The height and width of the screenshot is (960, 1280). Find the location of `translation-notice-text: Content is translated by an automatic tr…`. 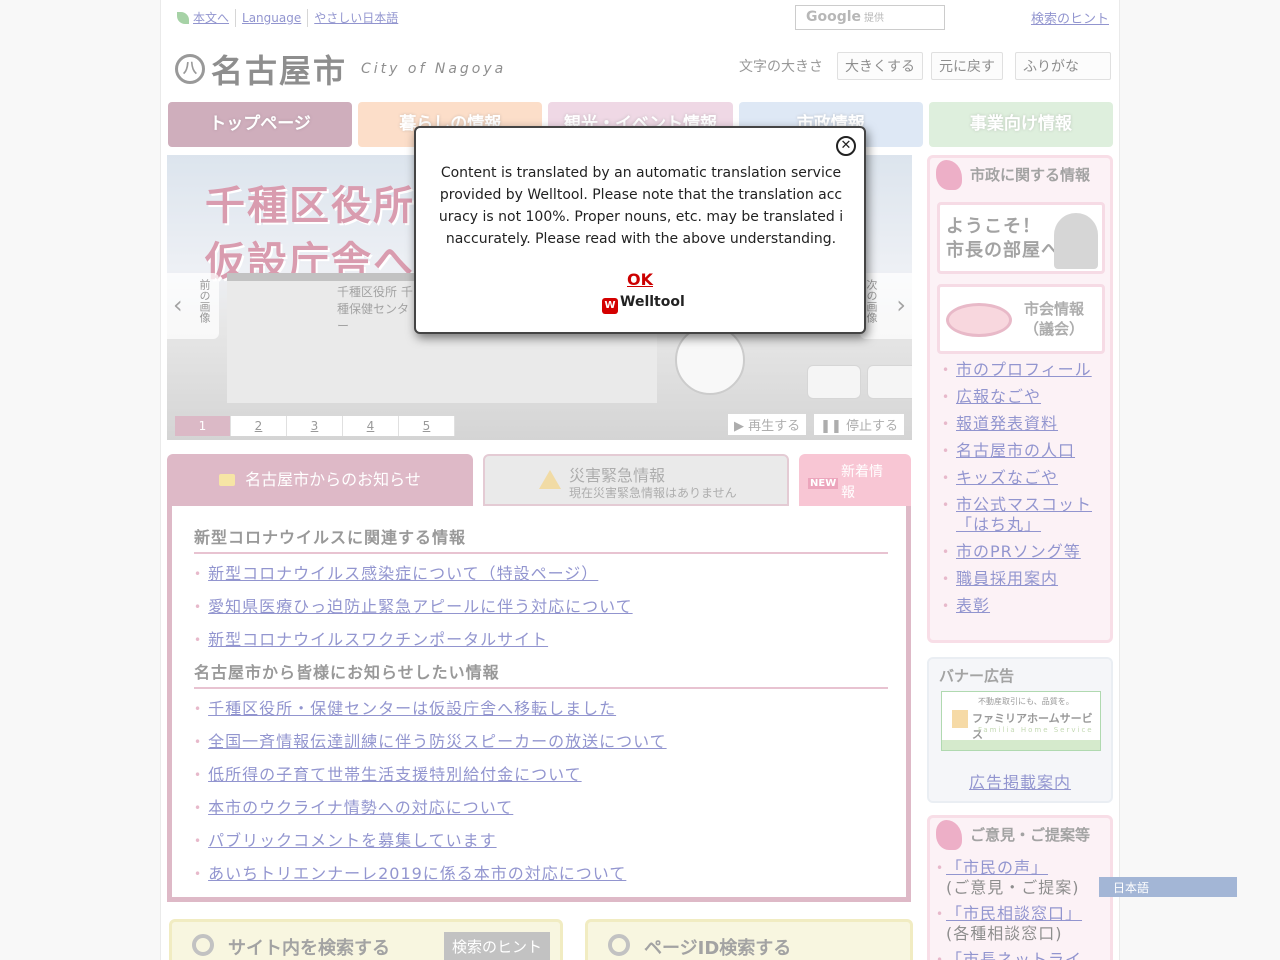

translation-notice-text: Content is translated by an automatic tr… is located at coordinates (641, 206).